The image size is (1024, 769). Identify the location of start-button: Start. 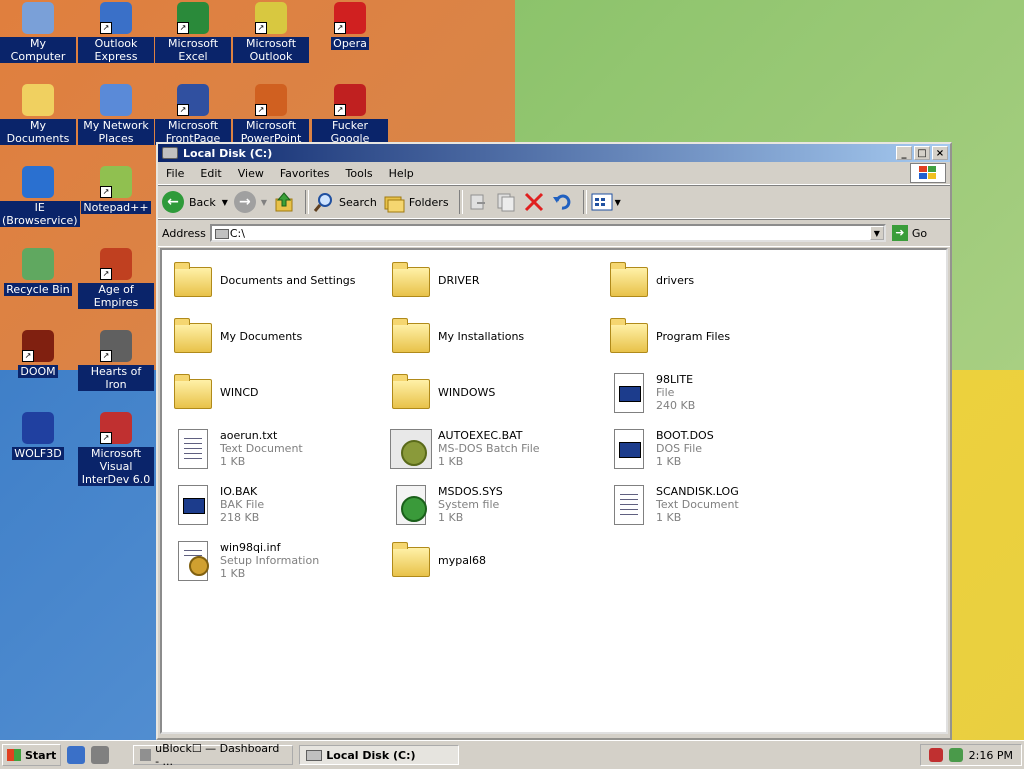
(32, 755).